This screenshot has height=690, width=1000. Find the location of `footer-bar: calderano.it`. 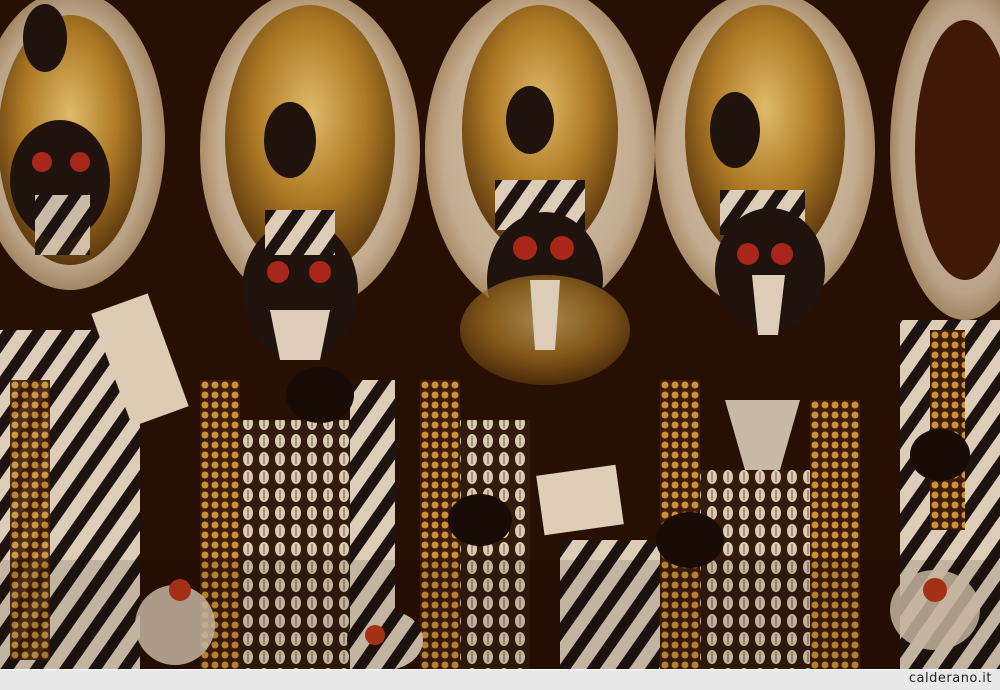

footer-bar: calderano.it is located at coordinates (500, 679).